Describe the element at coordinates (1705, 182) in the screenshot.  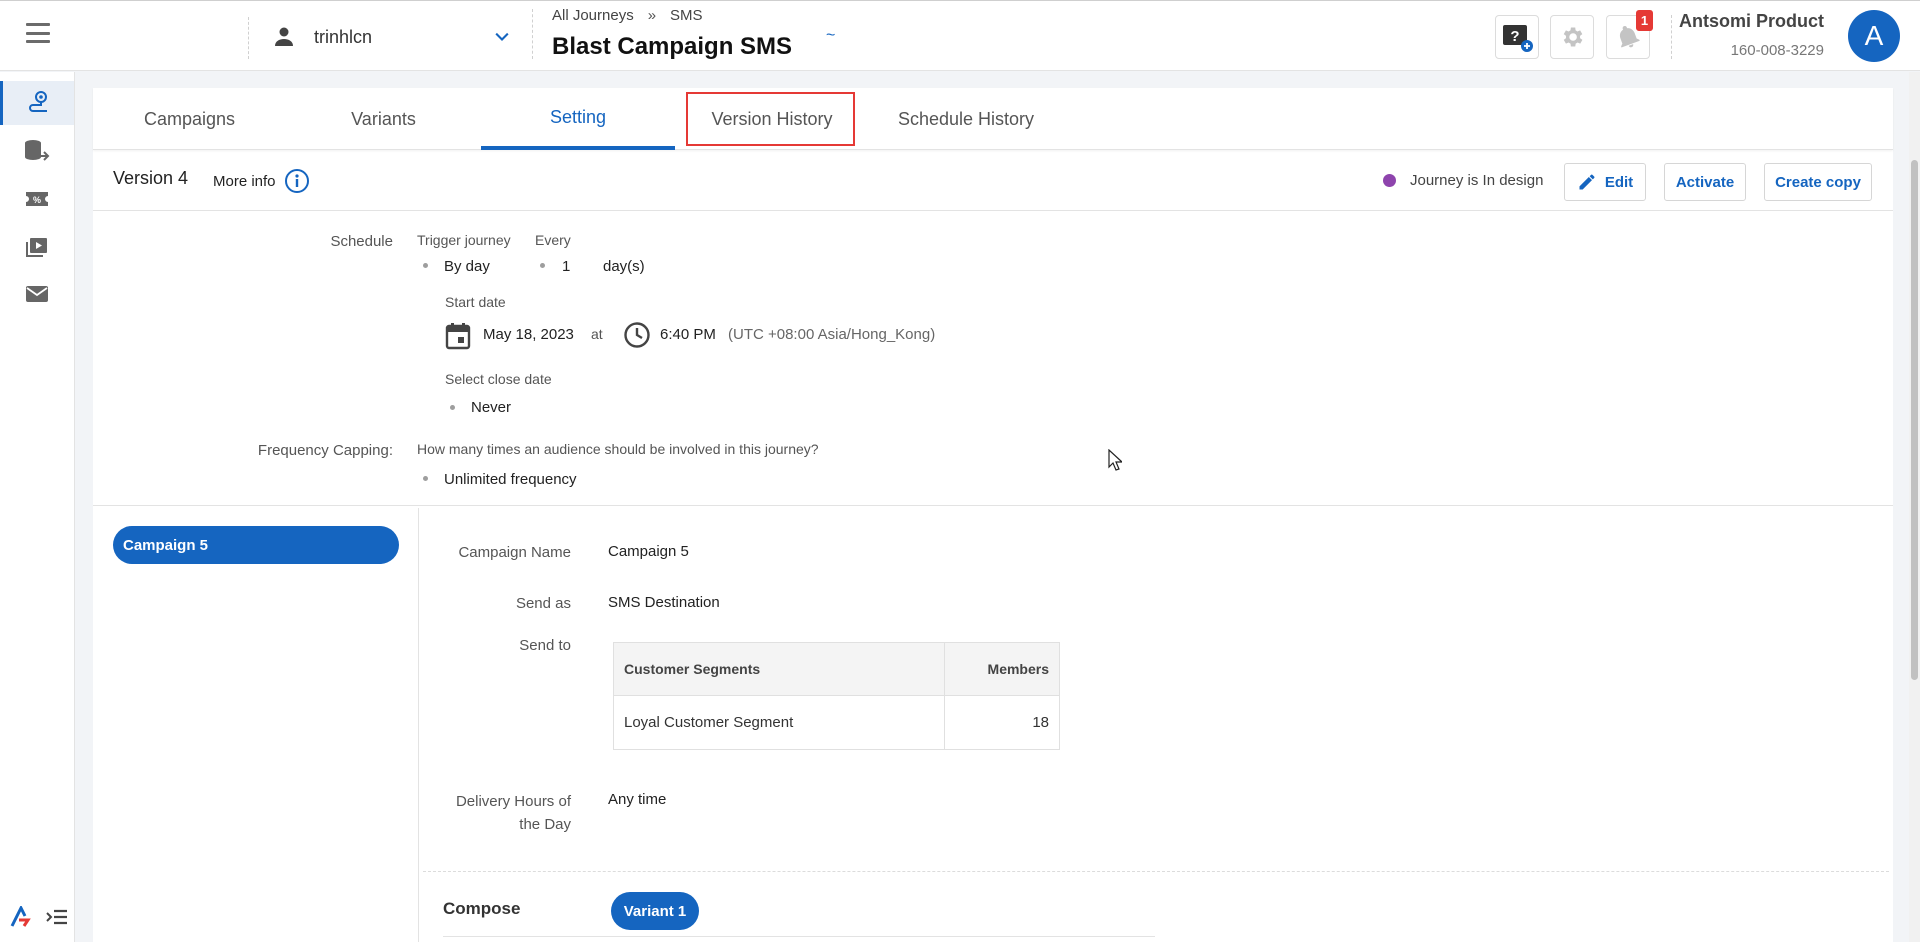
I see `activate-button: Activate` at that location.